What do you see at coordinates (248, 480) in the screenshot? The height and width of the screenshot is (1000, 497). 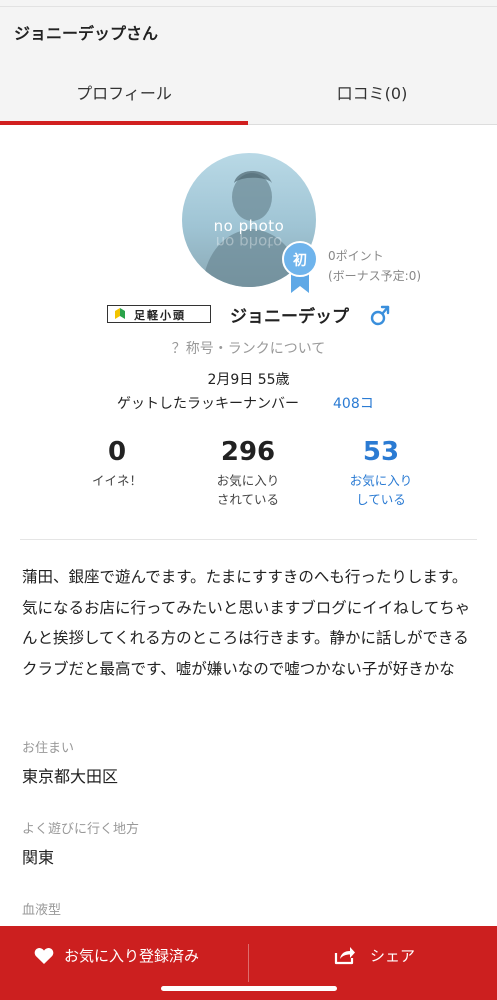 I see `favorited-by-label-line1: お気に入り` at bounding box center [248, 480].